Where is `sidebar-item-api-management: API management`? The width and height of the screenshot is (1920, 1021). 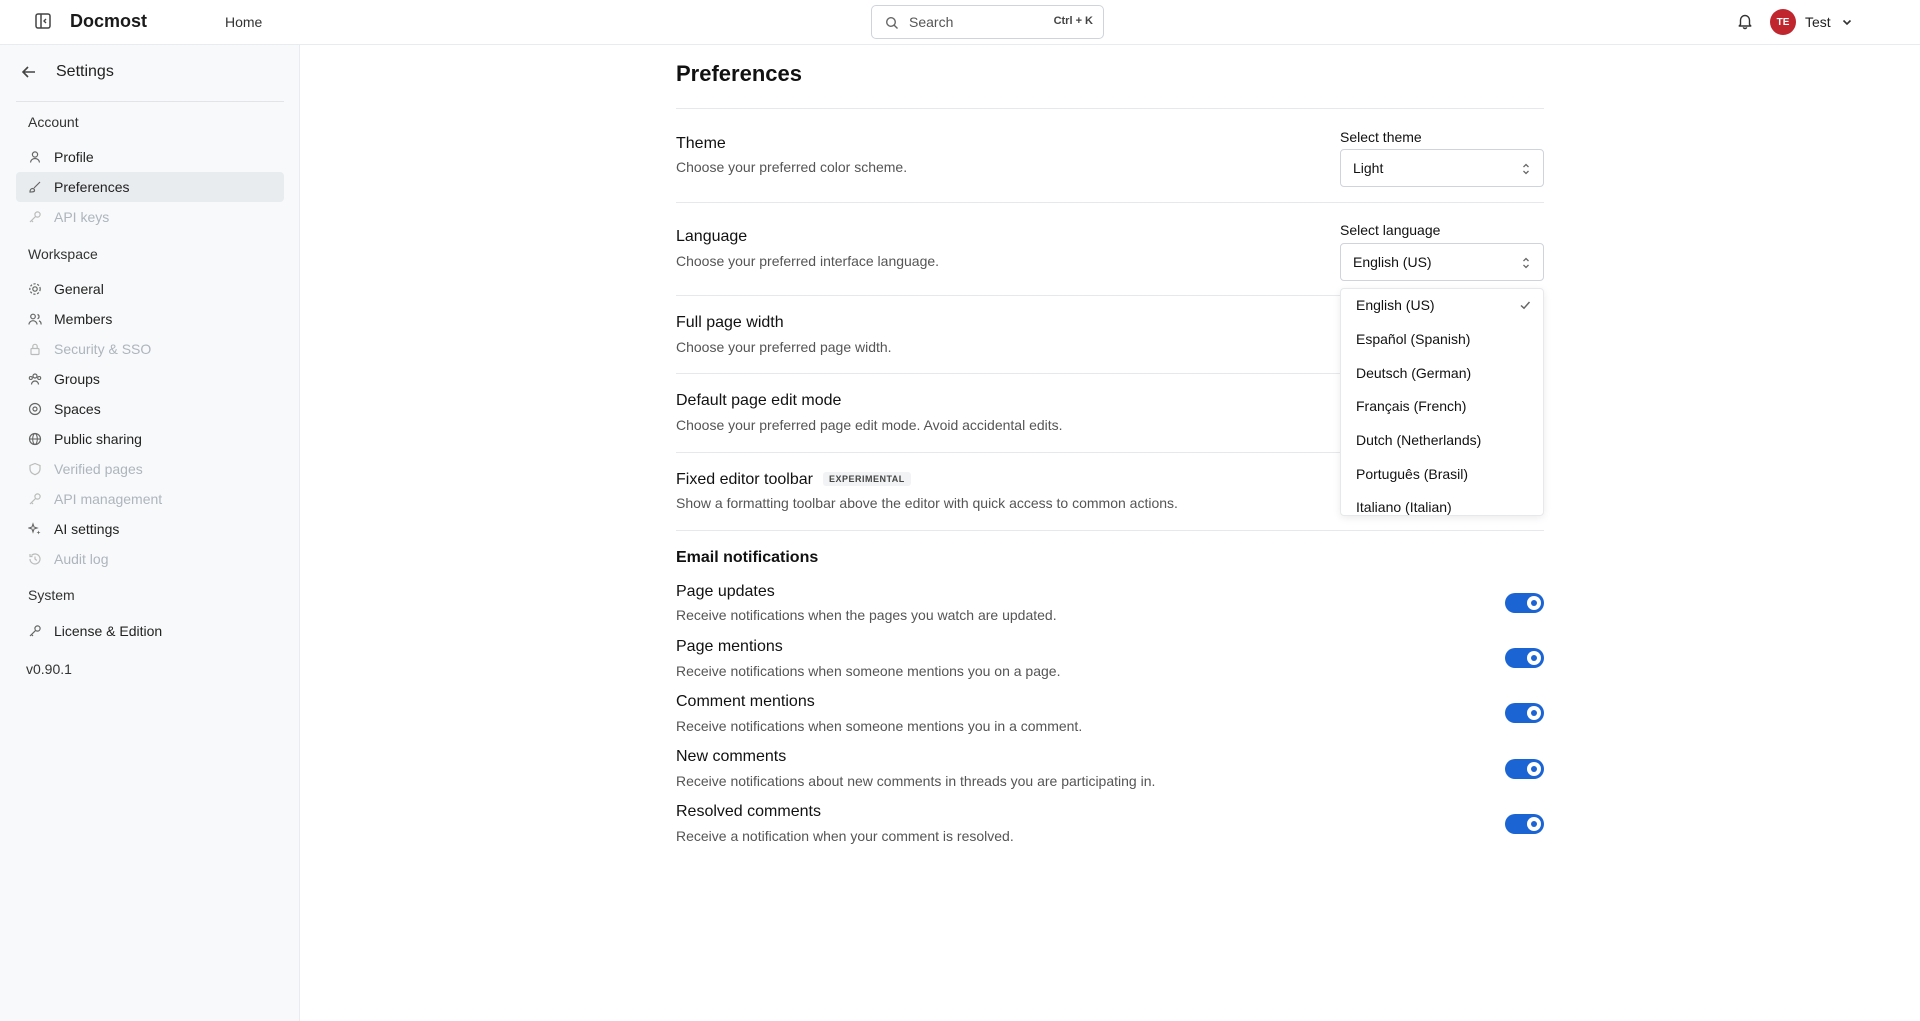
sidebar-item-api-management: API management is located at coordinates (150, 499).